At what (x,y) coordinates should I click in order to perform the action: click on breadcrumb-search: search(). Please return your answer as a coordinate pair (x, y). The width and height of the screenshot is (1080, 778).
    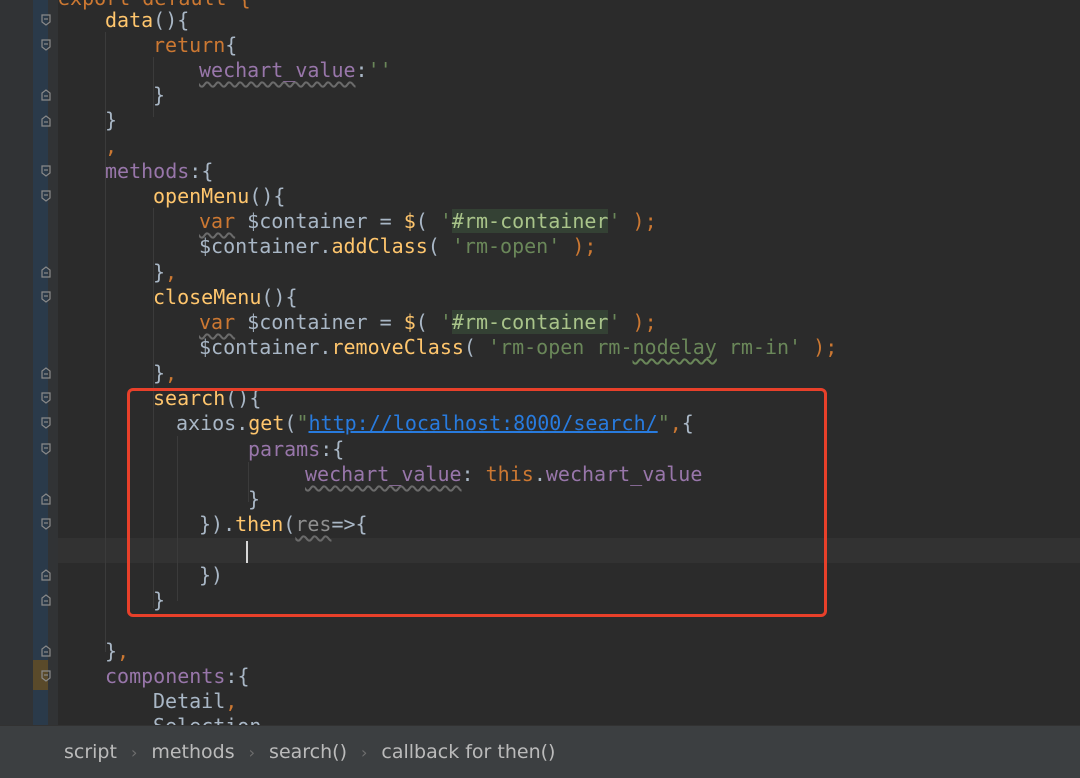
    Looking at the image, I should click on (308, 752).